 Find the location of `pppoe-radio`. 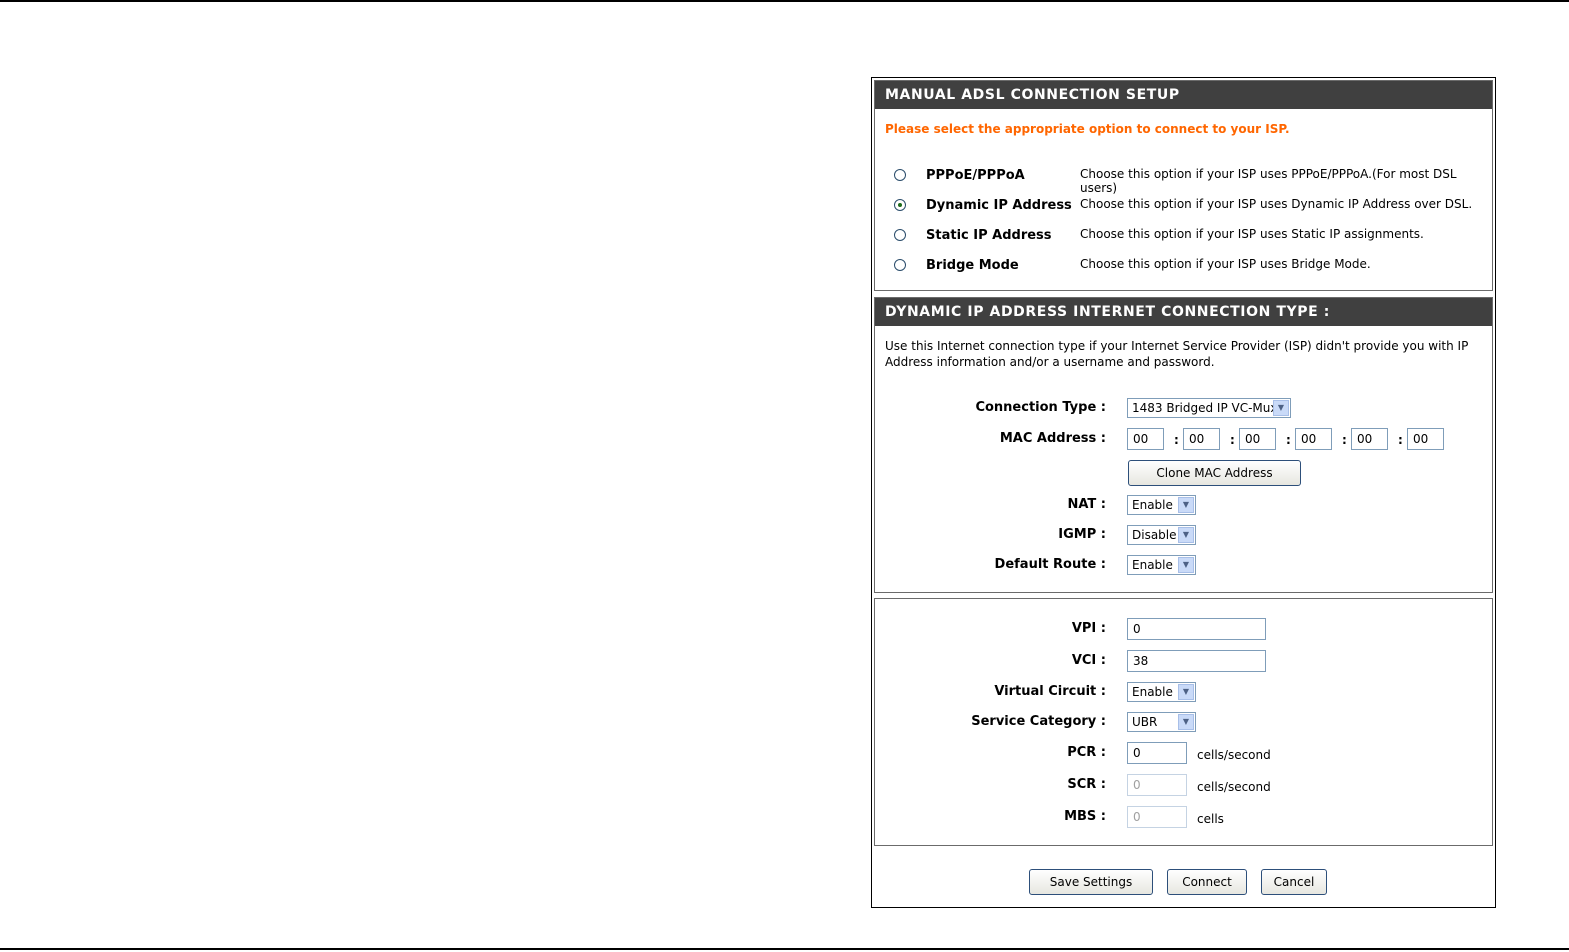

pppoe-radio is located at coordinates (900, 175).